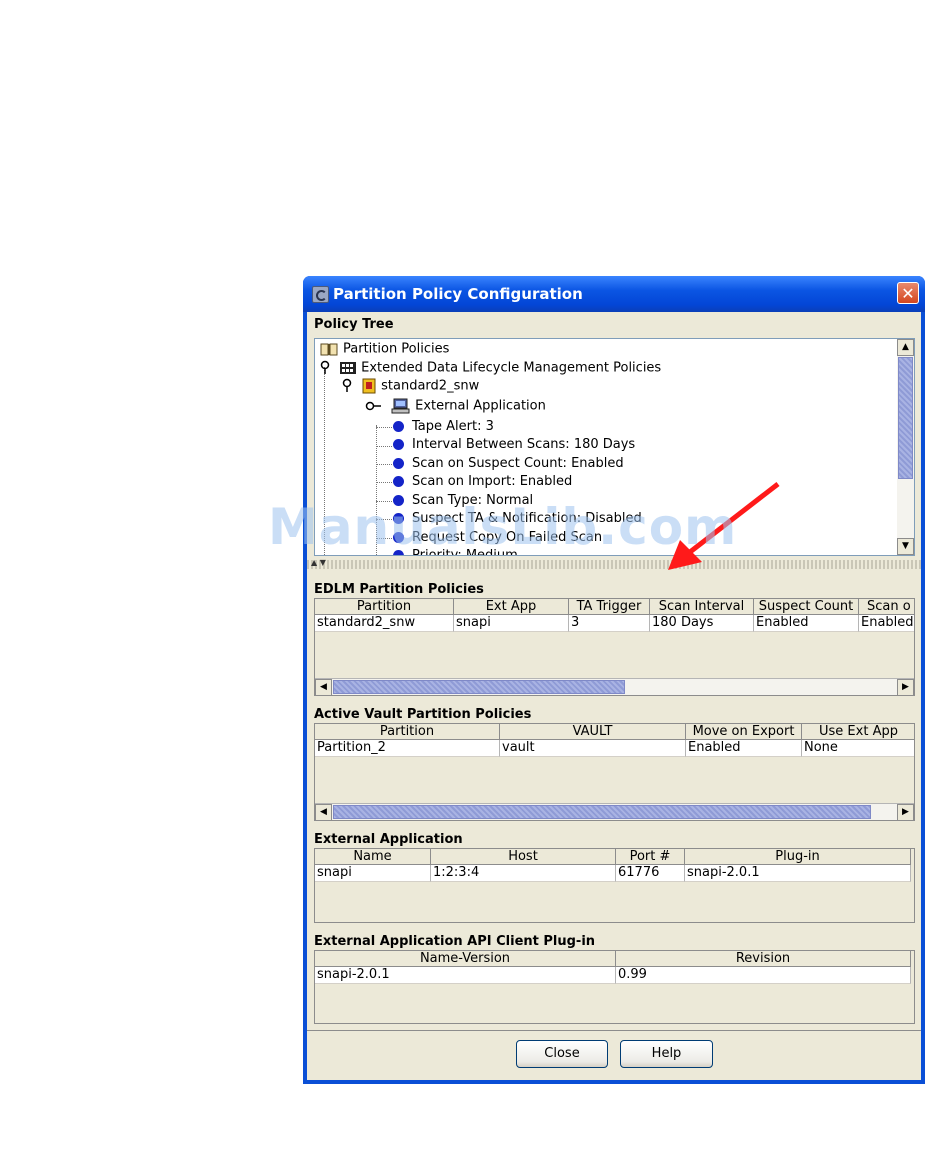  I want to click on tree-node-label: Tape Alert: 3, so click(453, 426).